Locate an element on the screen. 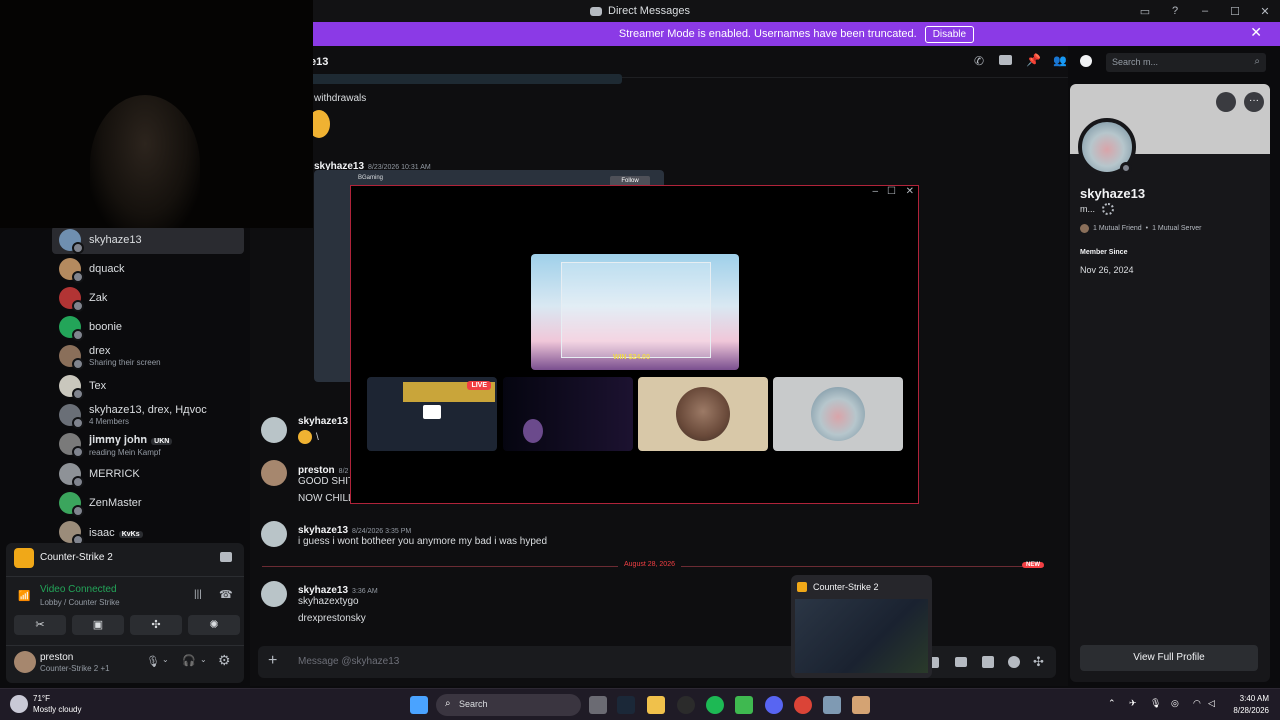  dm-item: boonie is located at coordinates (148, 327).